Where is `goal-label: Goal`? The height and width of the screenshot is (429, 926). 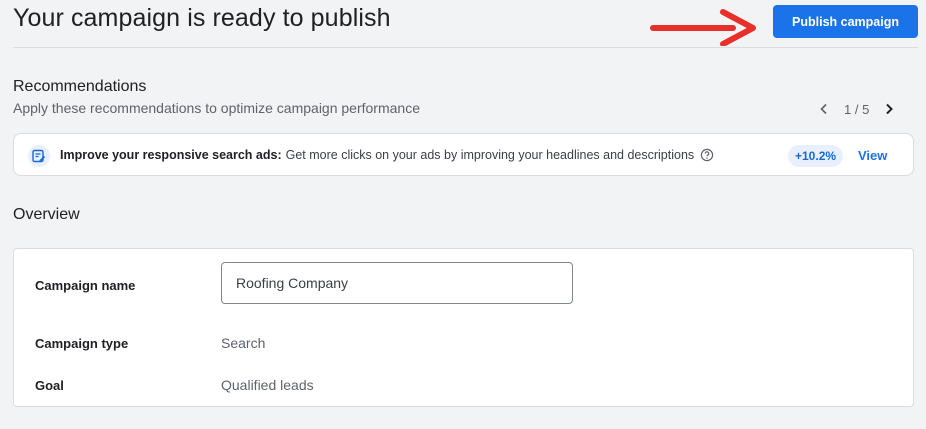 goal-label: Goal is located at coordinates (49, 385).